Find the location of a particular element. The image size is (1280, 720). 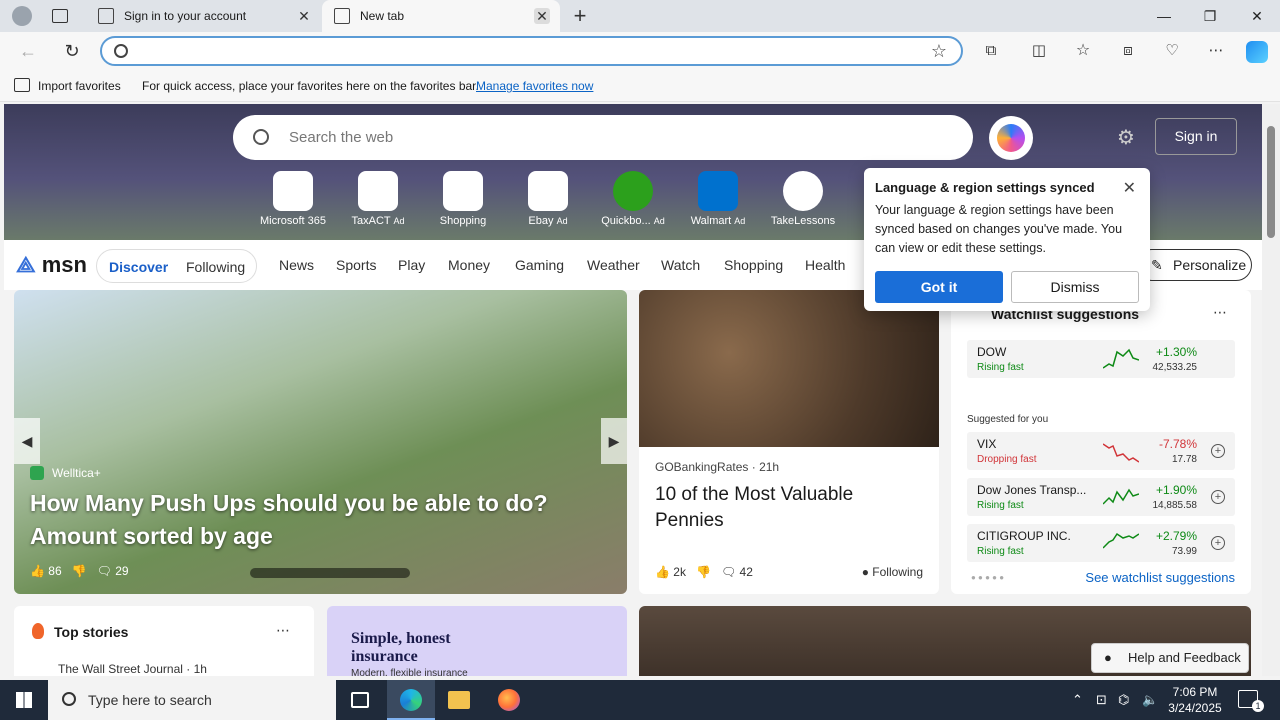

import-favorites-icon is located at coordinates (22, 85).